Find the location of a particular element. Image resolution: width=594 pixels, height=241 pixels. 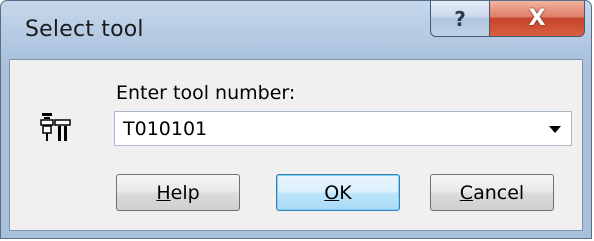

cancel-button-label: ancel is located at coordinates (499, 192).